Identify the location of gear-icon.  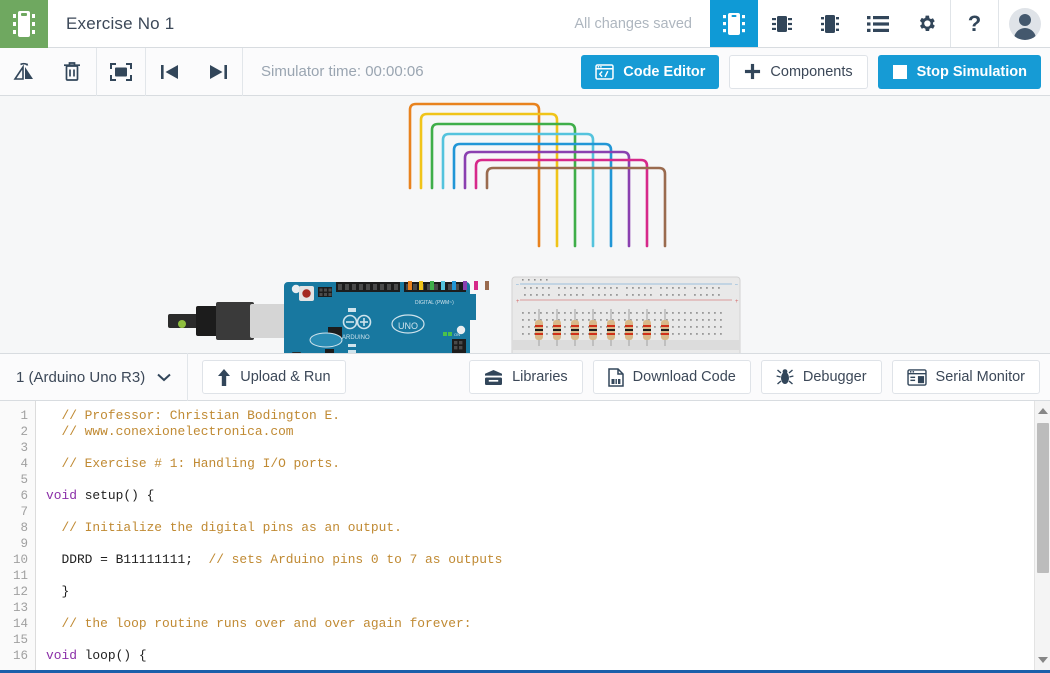
(926, 23).